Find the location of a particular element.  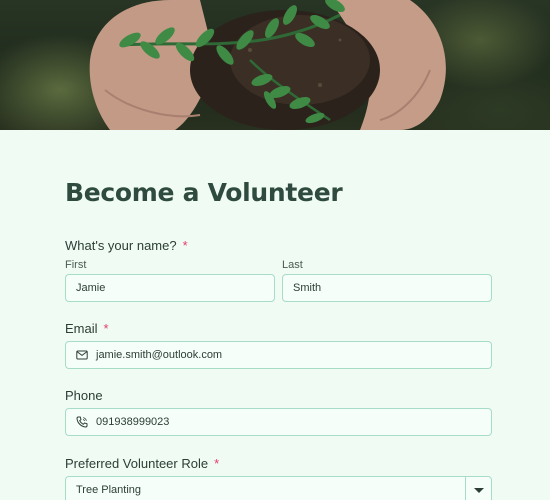

chevron-down-icon is located at coordinates (478, 490).